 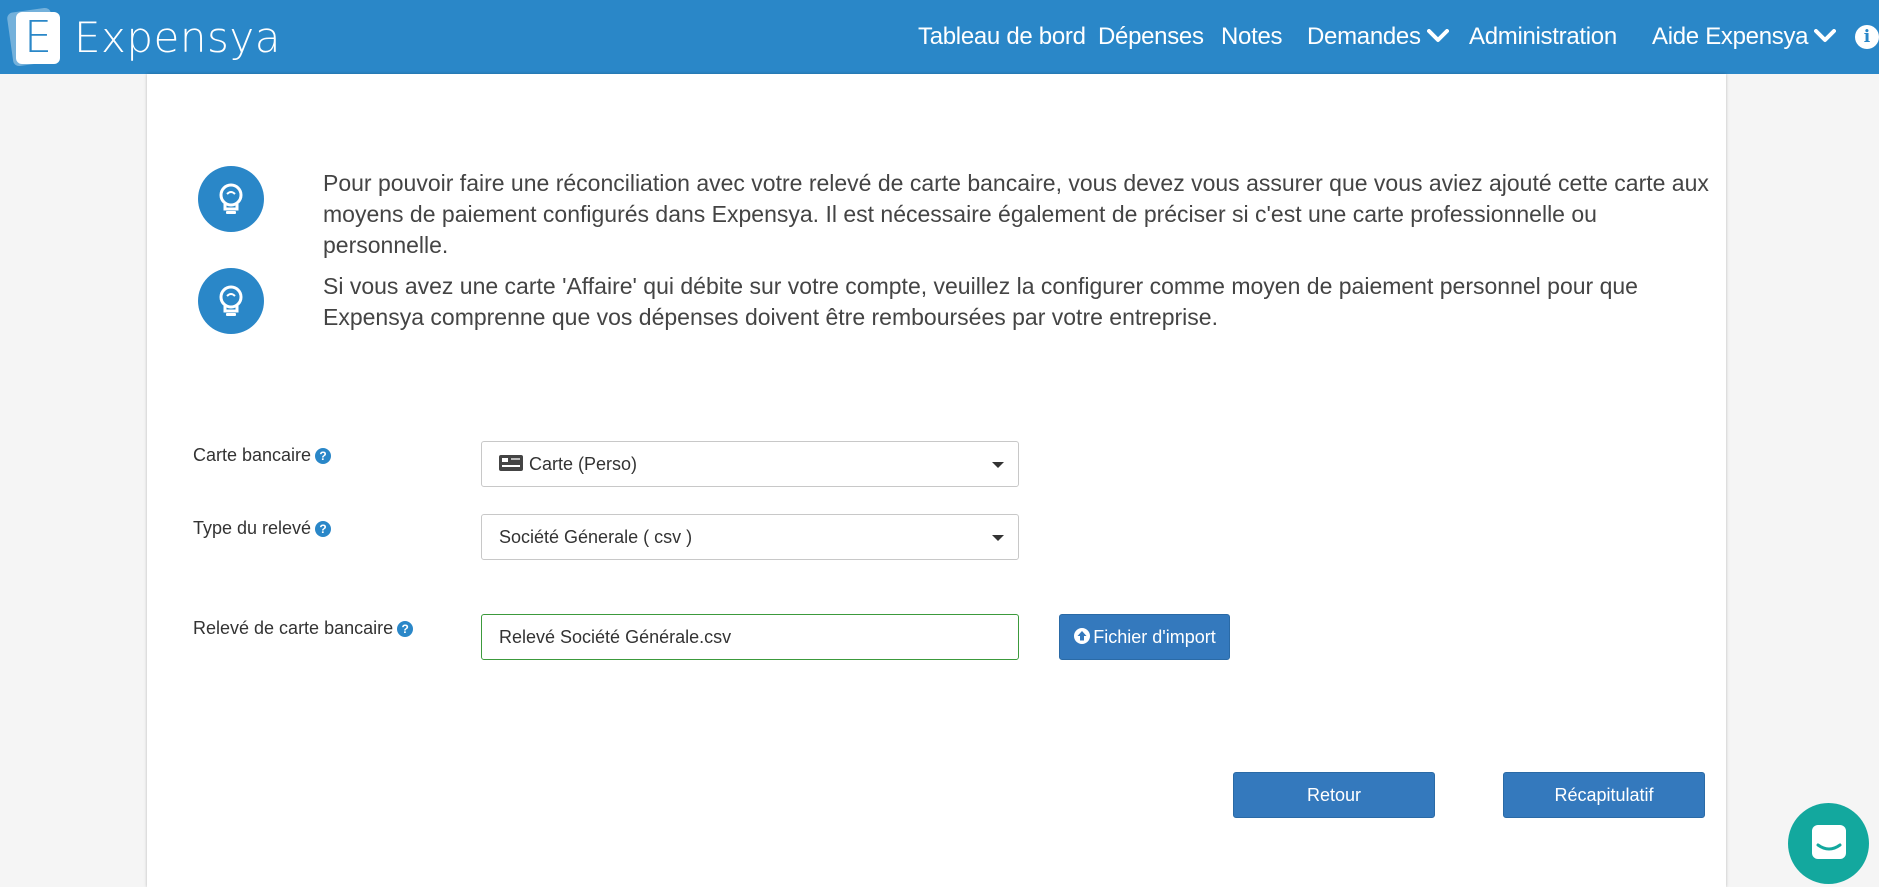 I want to click on nav-demandes-label: Demandes, so click(x=1364, y=36).